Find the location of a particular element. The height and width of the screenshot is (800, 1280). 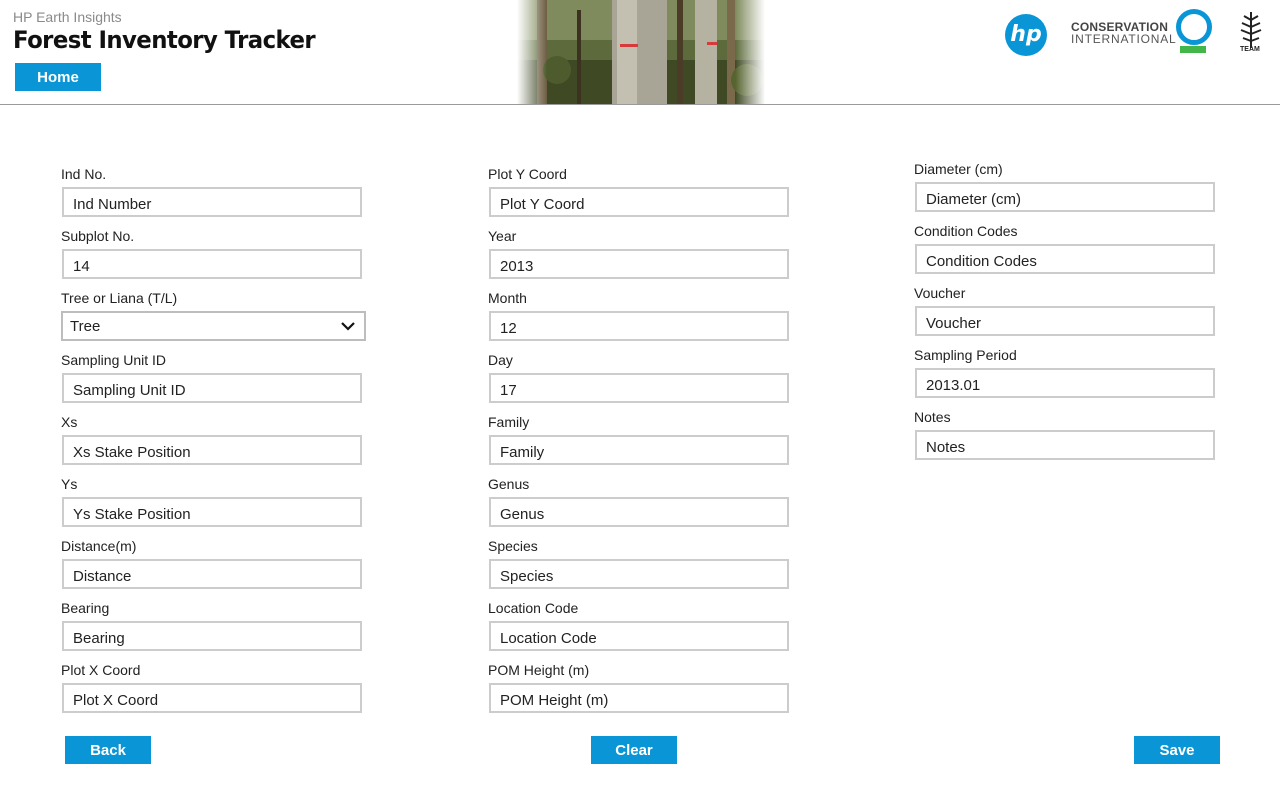

text-input: Ind Number is located at coordinates (212, 202).